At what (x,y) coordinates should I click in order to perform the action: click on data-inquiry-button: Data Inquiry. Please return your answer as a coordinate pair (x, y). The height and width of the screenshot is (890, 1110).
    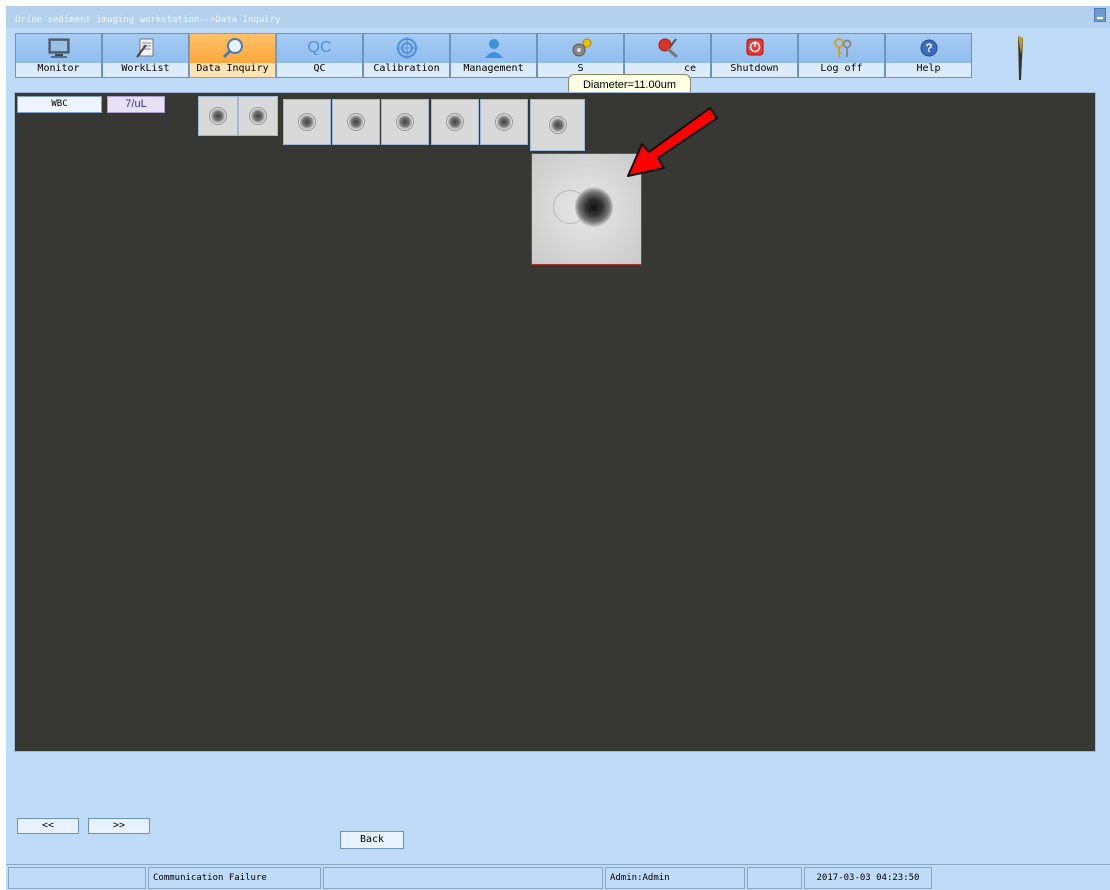
    Looking at the image, I should click on (232, 55).